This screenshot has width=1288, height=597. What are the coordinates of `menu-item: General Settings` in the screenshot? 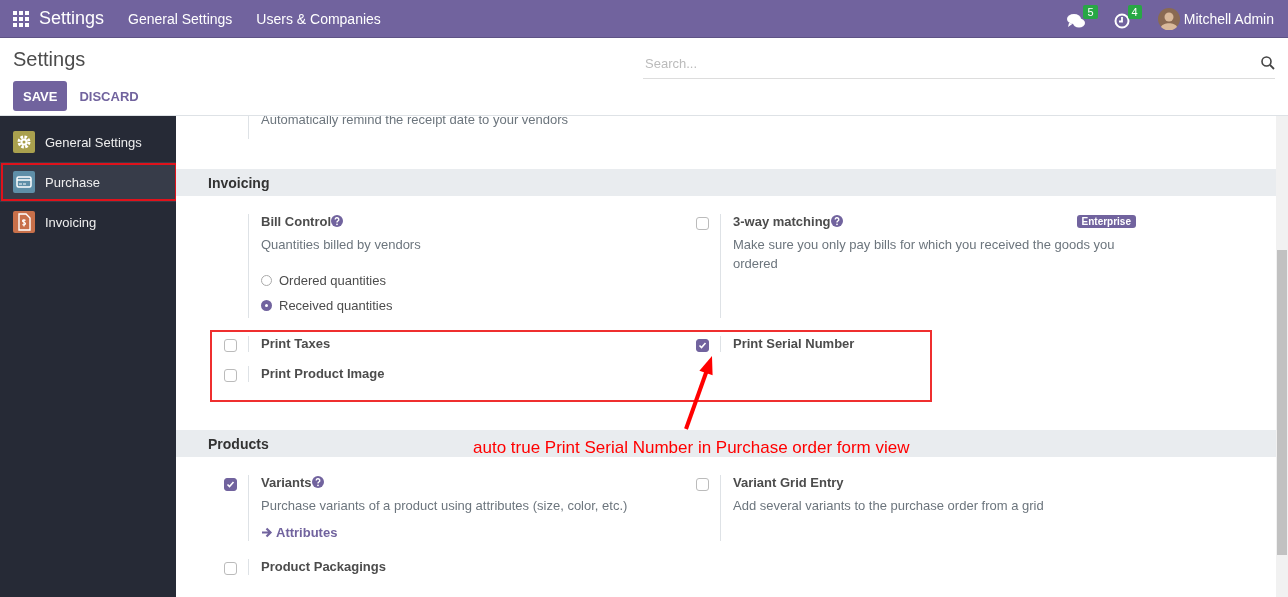 It's located at (180, 18).